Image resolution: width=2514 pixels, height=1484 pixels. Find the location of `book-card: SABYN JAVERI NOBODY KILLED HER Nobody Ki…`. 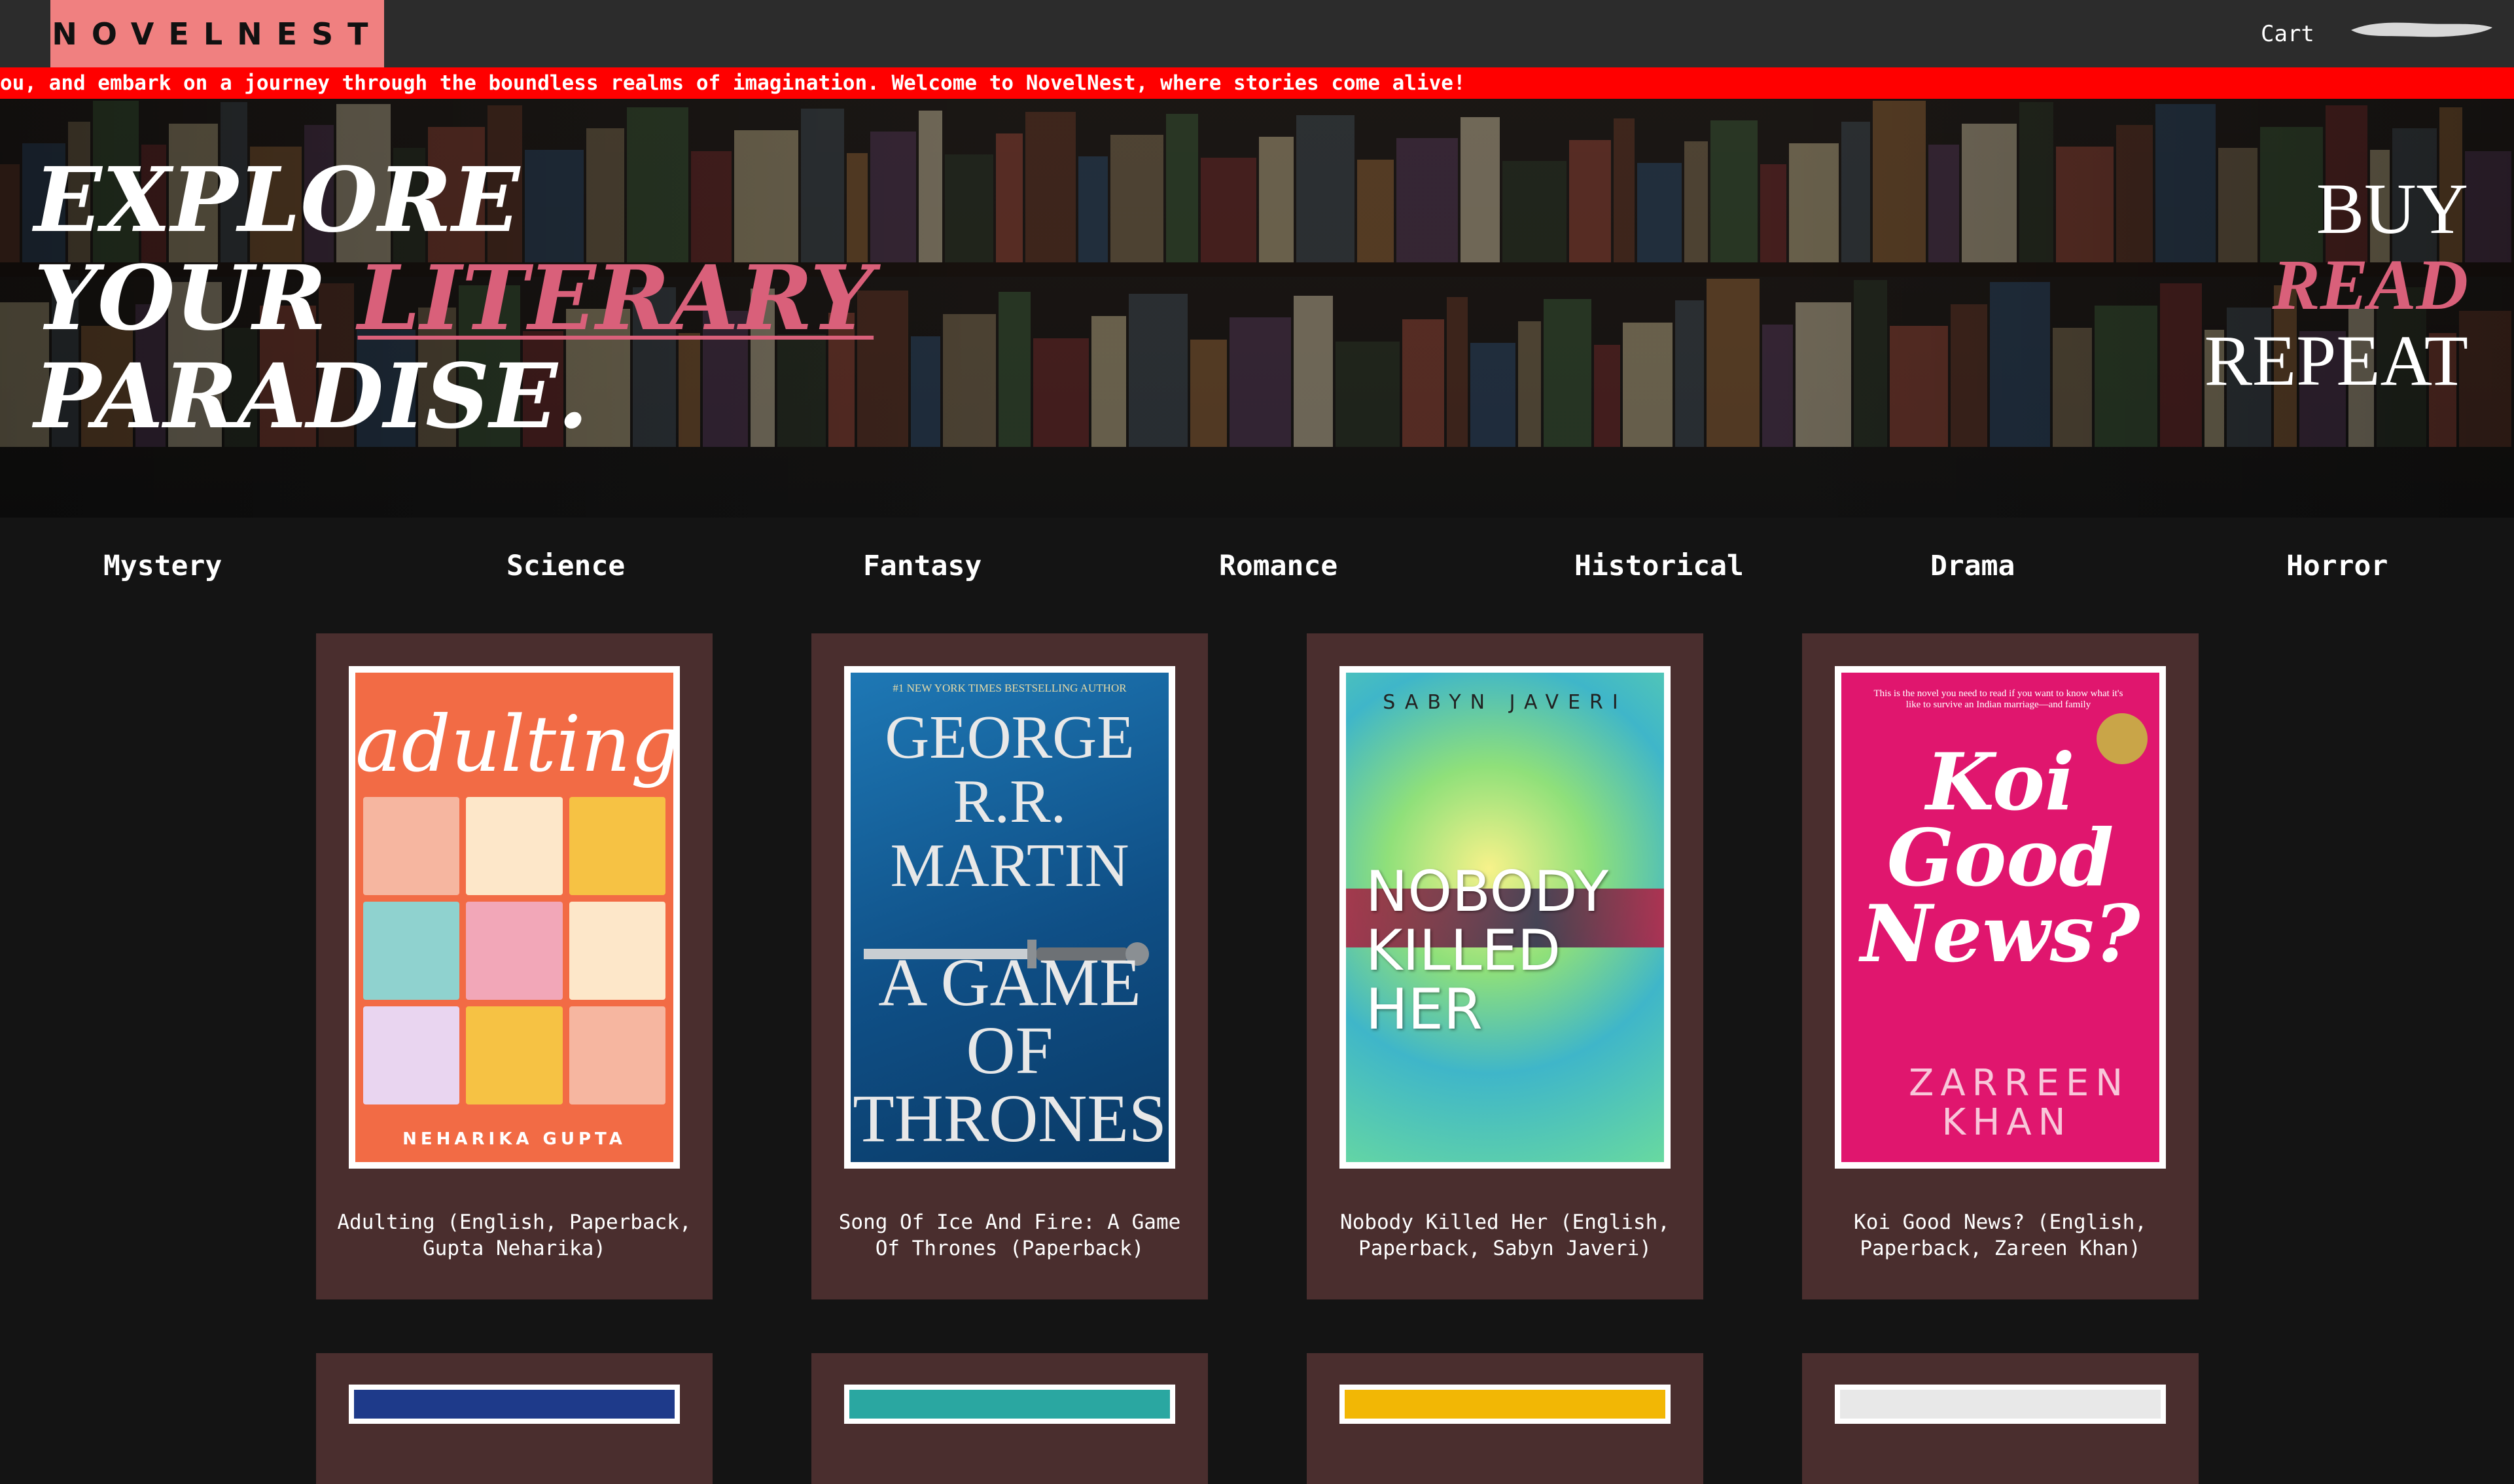

book-card: SABYN JAVERI NOBODY KILLED HER Nobody Ki… is located at coordinates (1505, 966).